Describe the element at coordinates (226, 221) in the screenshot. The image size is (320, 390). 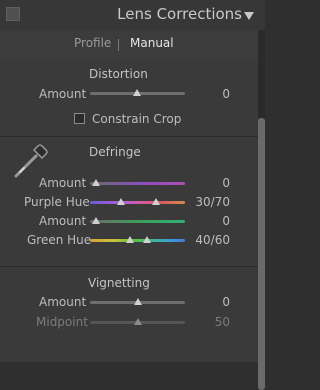
I see `defringe-green-amount-value: 0` at that location.